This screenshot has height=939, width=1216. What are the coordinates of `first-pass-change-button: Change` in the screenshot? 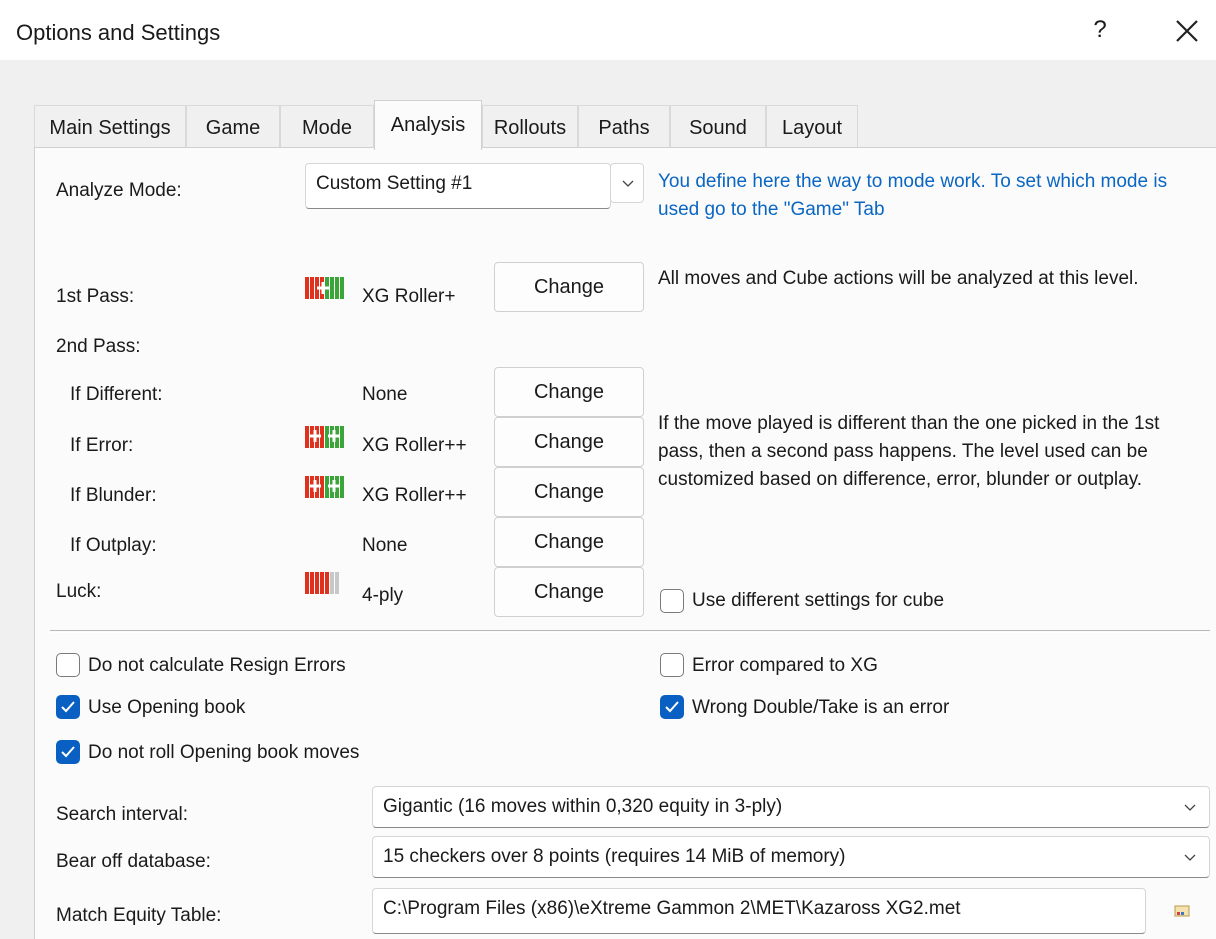 It's located at (569, 287).